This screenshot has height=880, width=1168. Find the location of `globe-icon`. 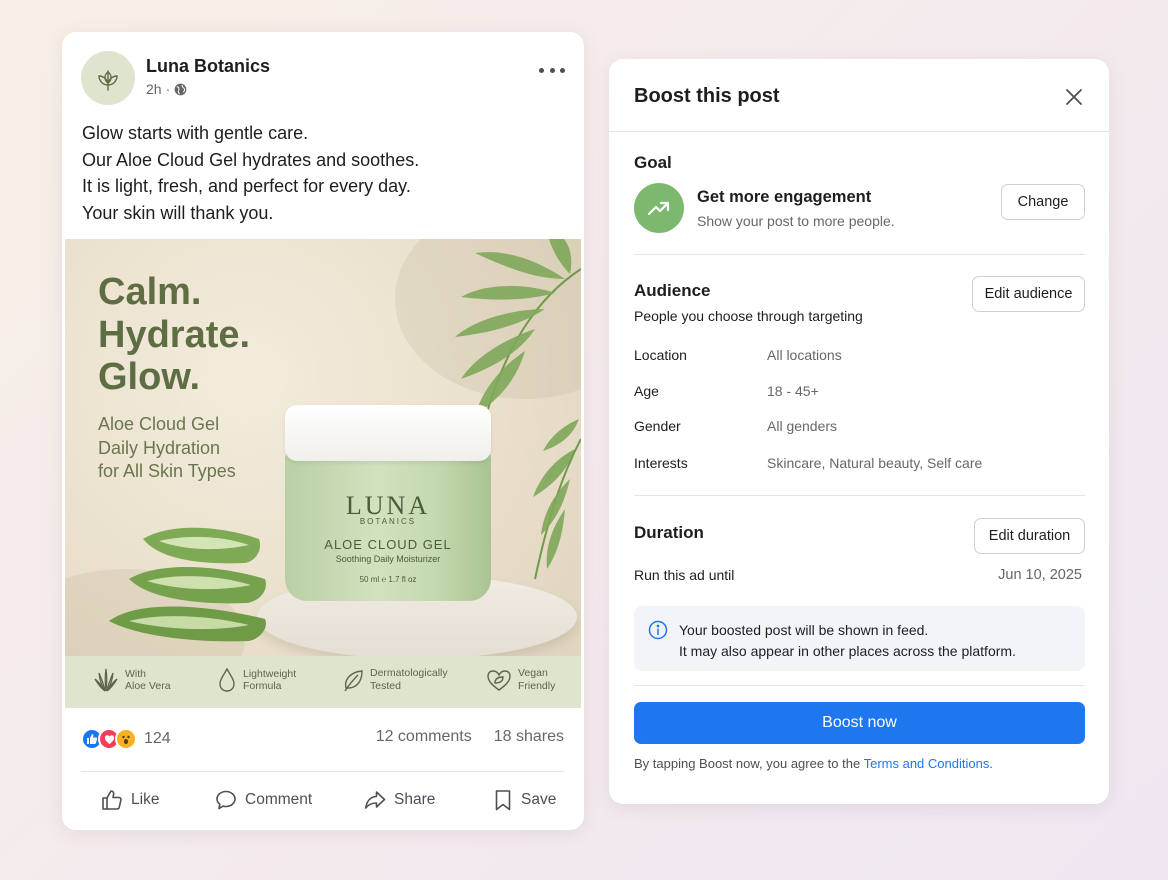

globe-icon is located at coordinates (180, 89).